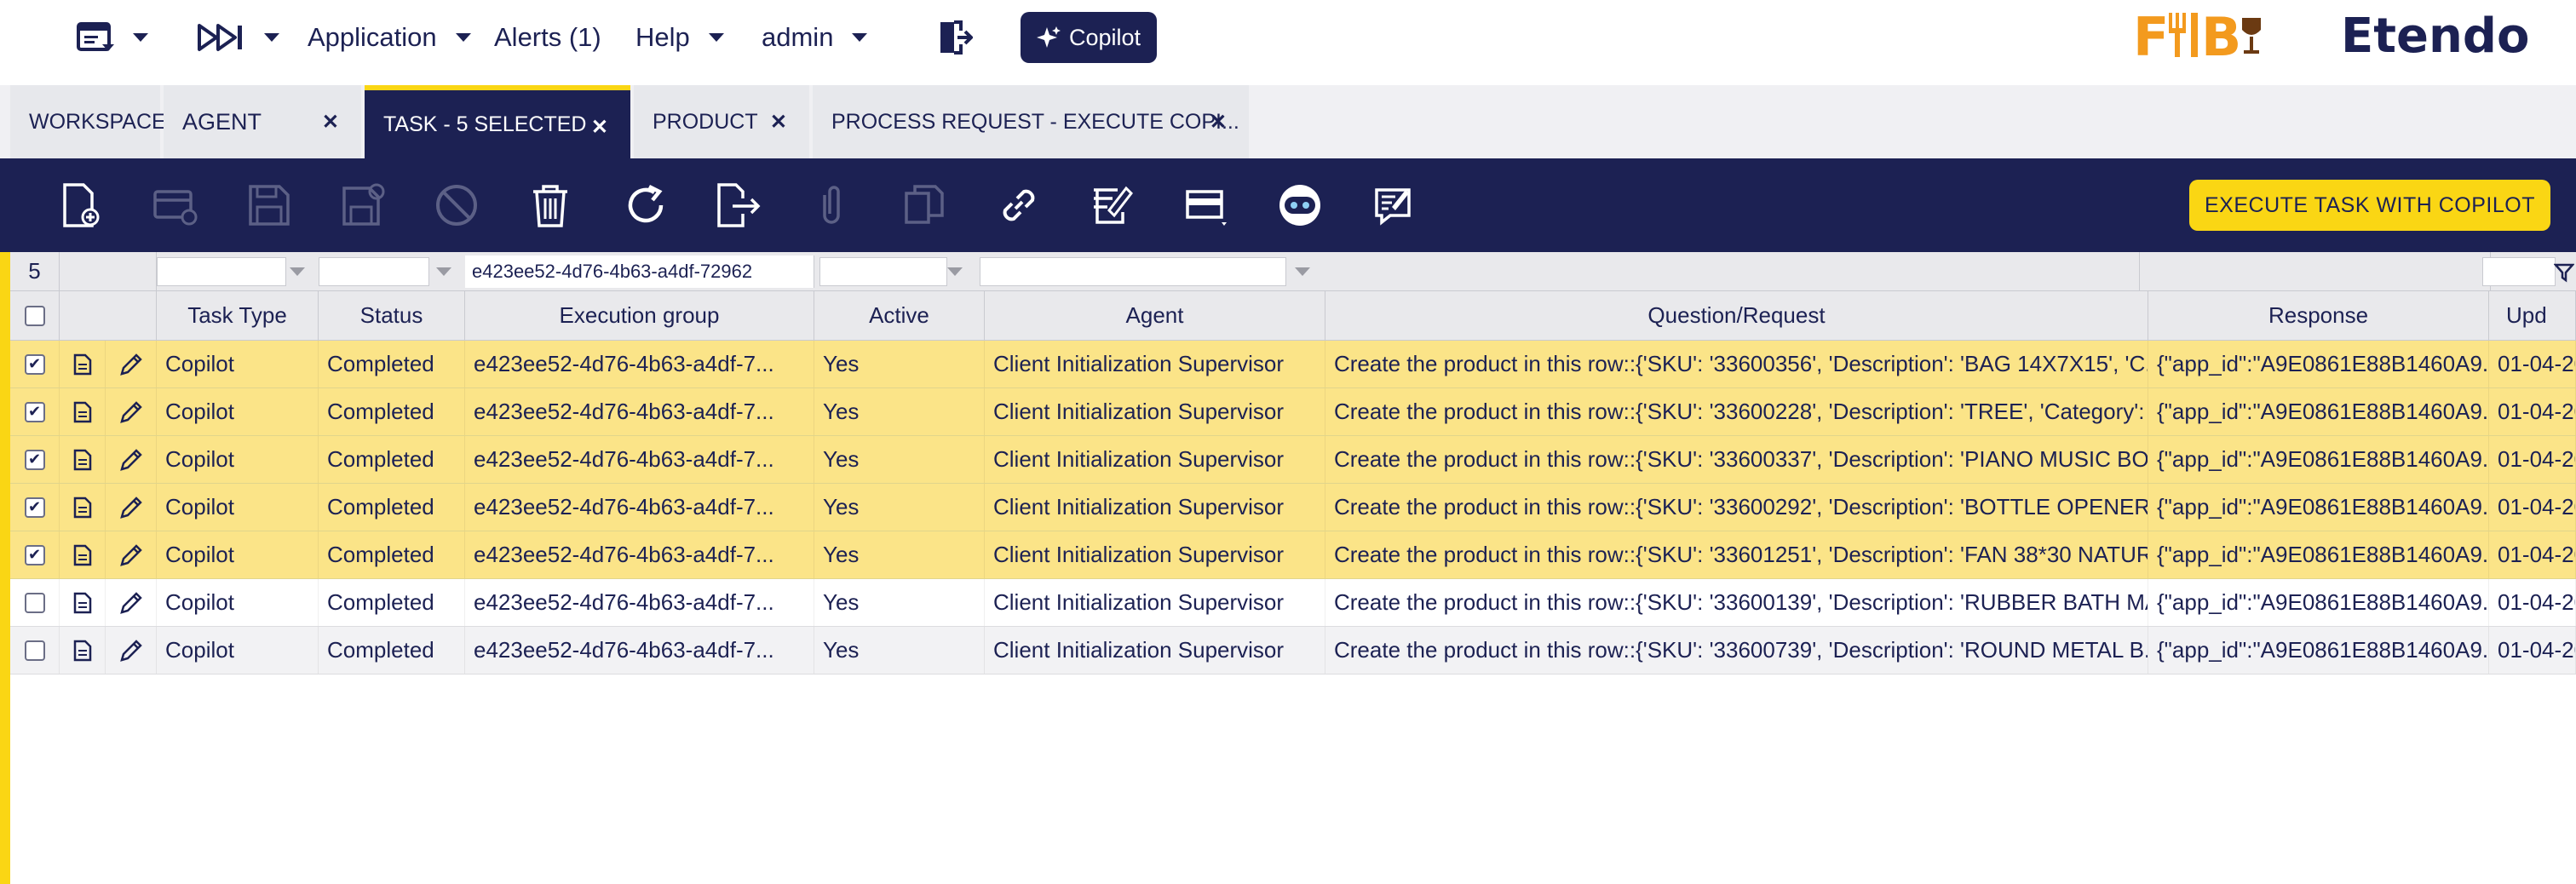  I want to click on column-header-status: Status, so click(392, 315).